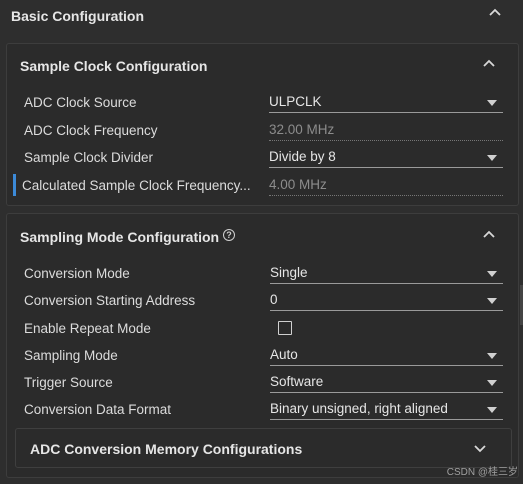 This screenshot has width=523, height=484. What do you see at coordinates (261, 17) in the screenshot?
I see `basic-configuration-header: Basic Configuration` at bounding box center [261, 17].